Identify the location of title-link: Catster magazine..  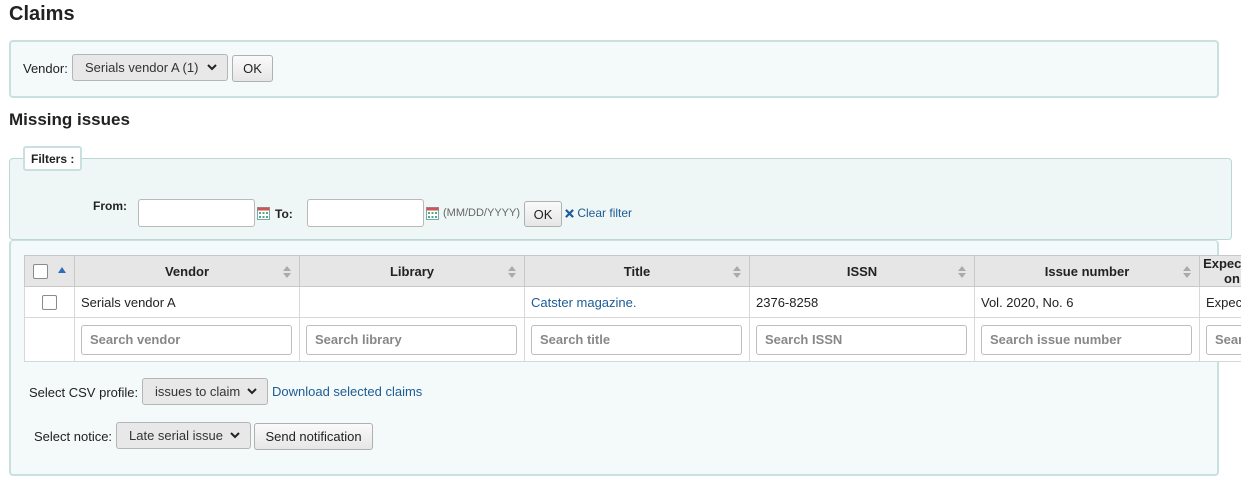
(584, 302).